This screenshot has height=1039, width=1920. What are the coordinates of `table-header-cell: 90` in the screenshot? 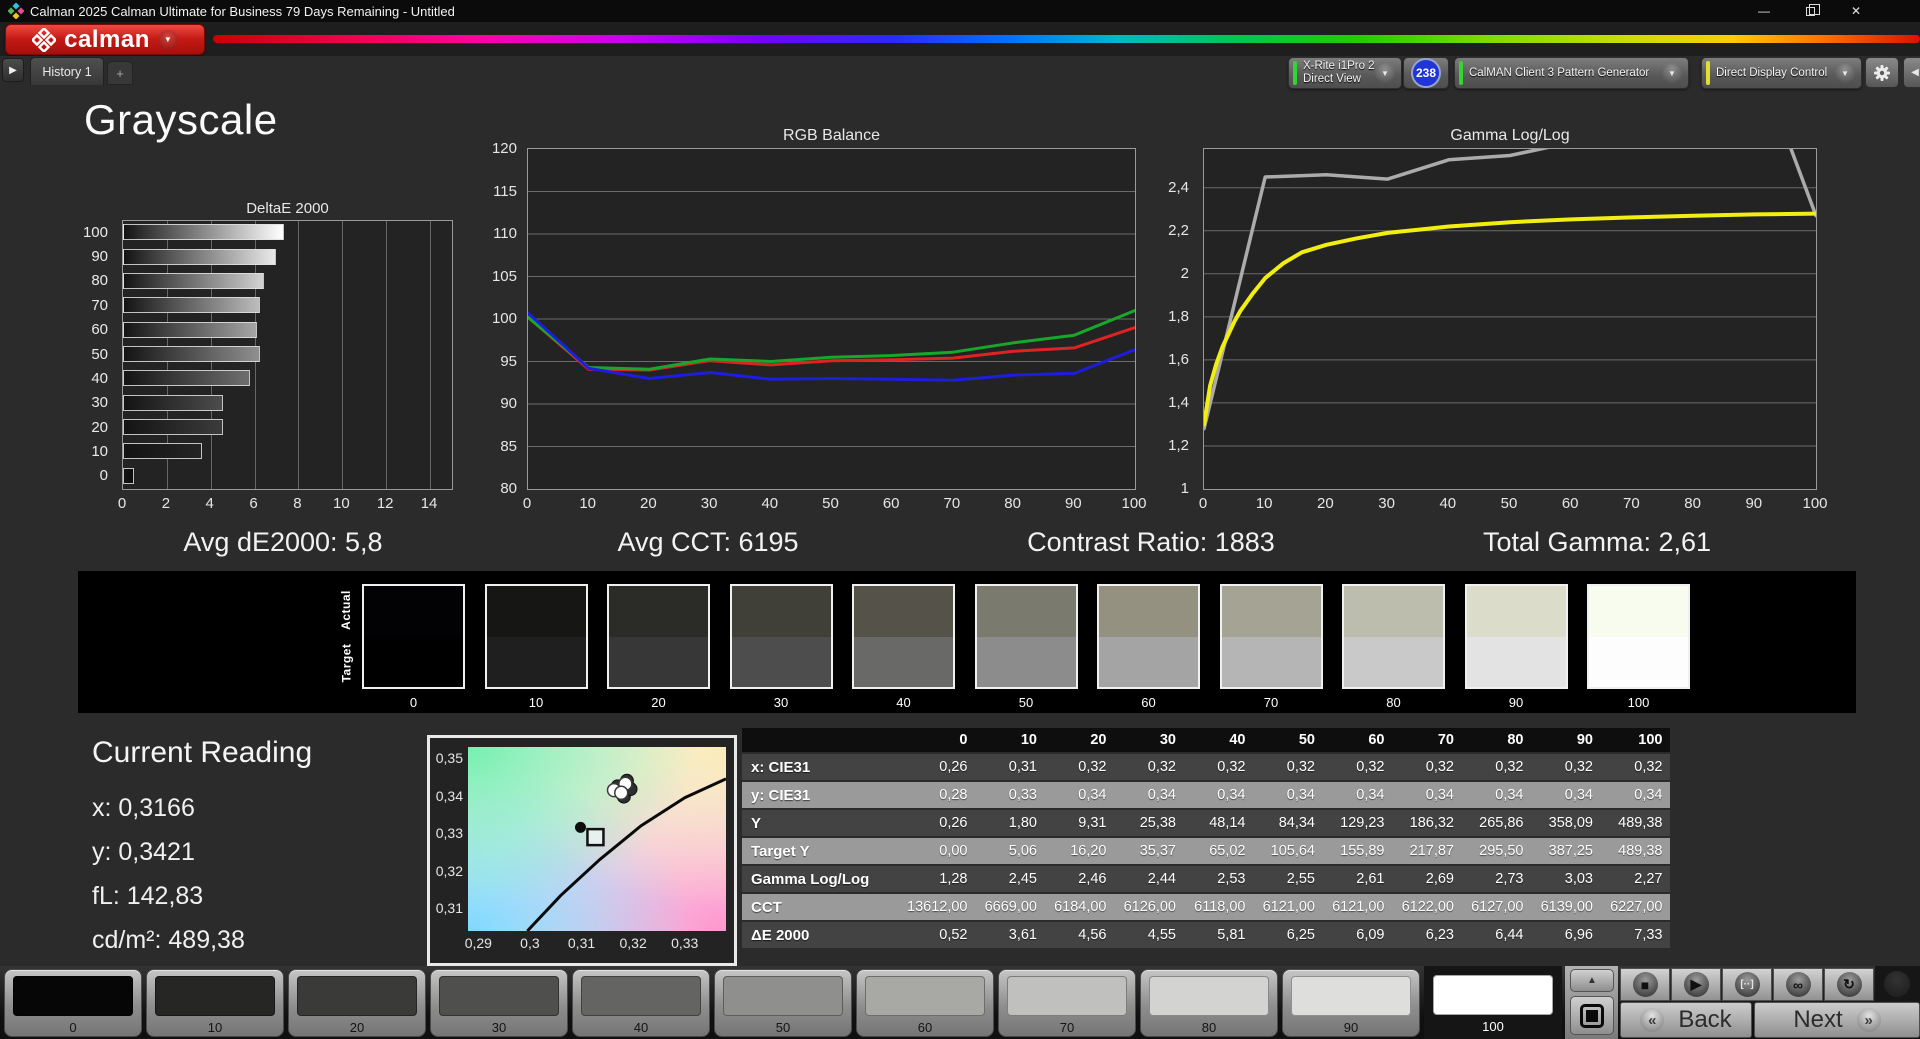 It's located at (1584, 740).